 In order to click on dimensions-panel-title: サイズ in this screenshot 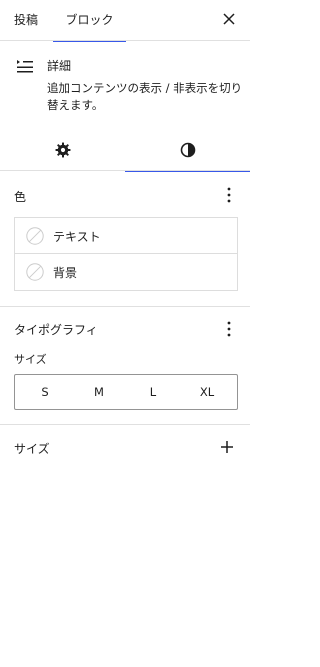, I will do `click(32, 449)`.